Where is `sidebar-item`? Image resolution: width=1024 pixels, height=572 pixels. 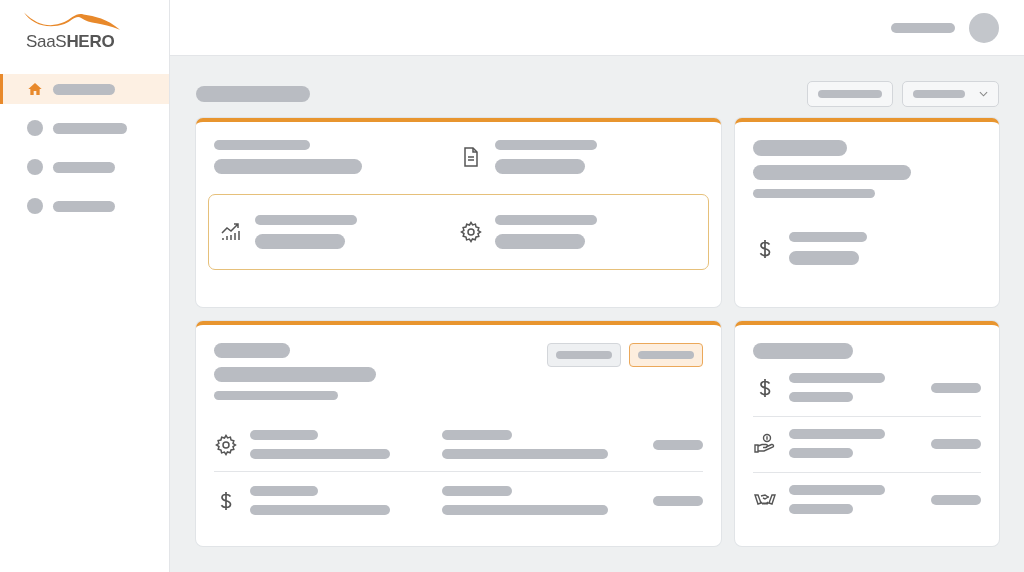 sidebar-item is located at coordinates (84, 89).